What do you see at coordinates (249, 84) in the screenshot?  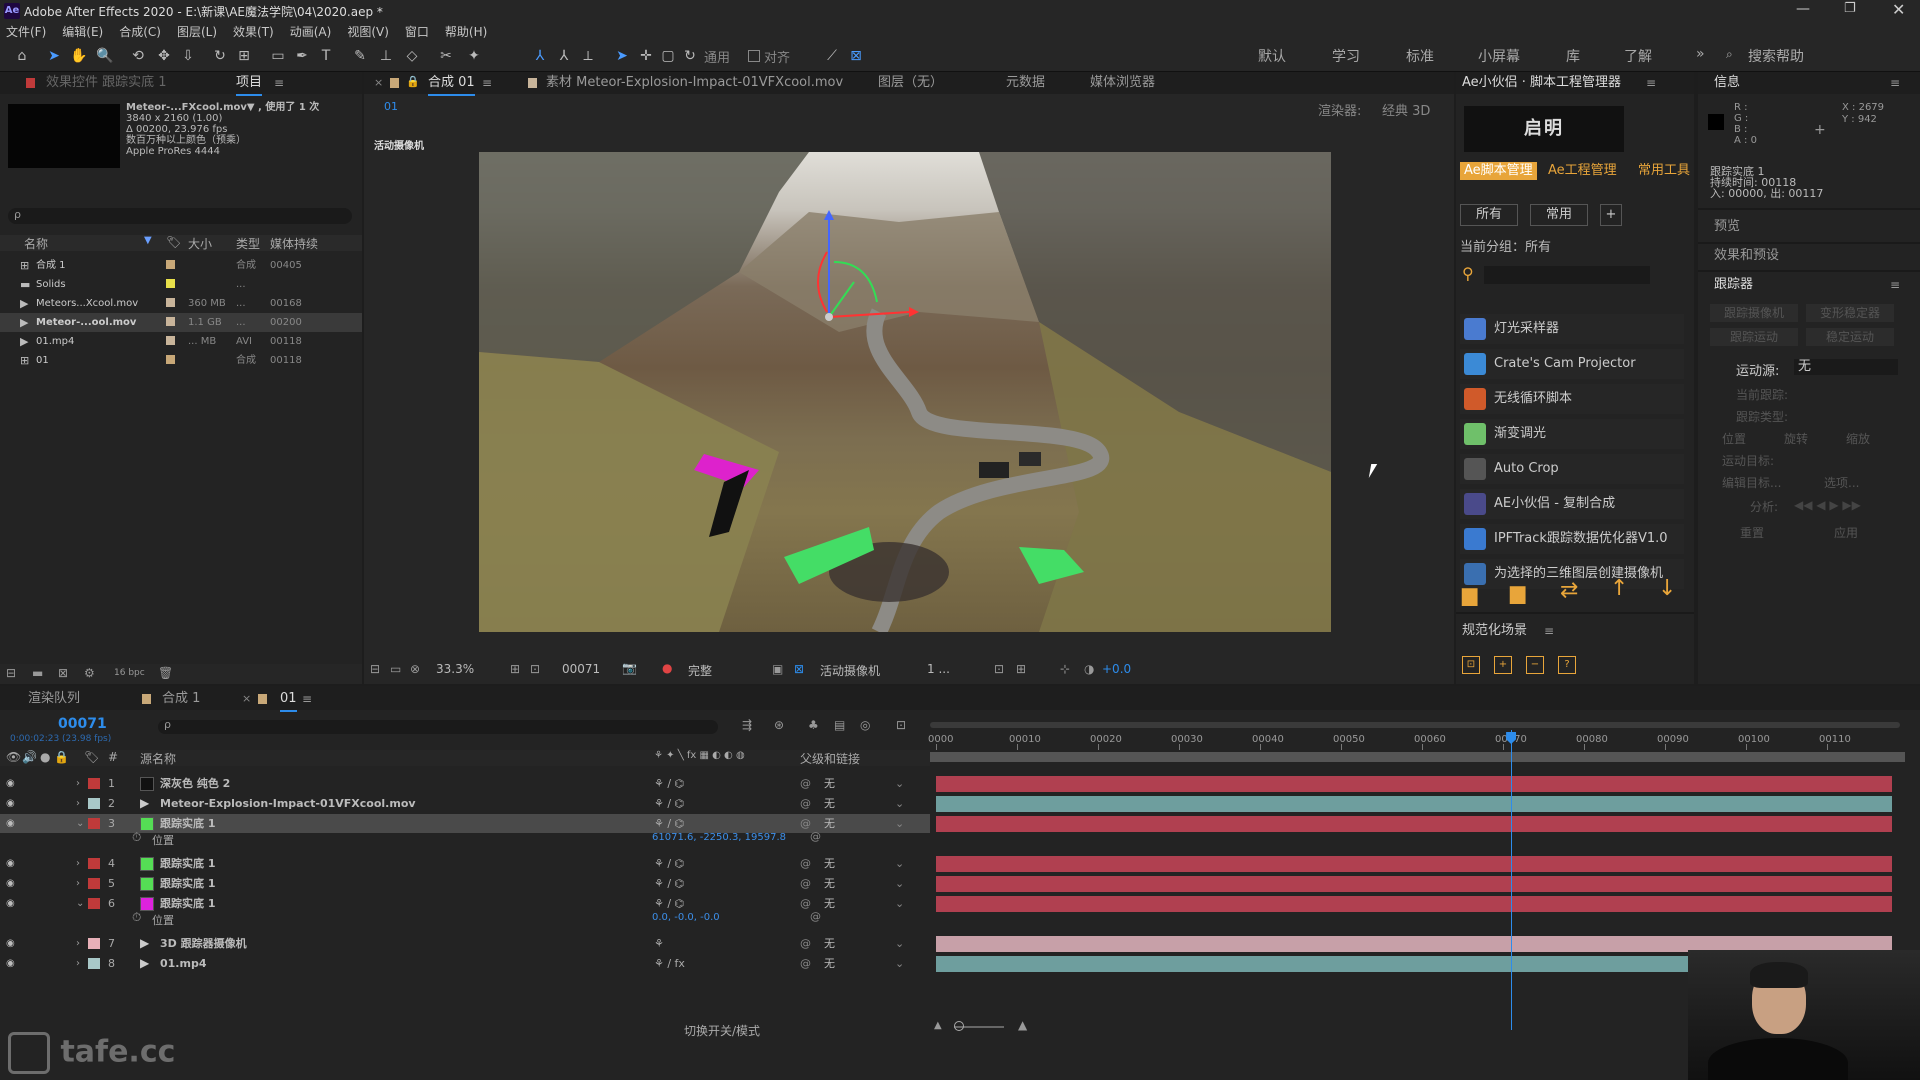 I see `tab-project: 项目` at bounding box center [249, 84].